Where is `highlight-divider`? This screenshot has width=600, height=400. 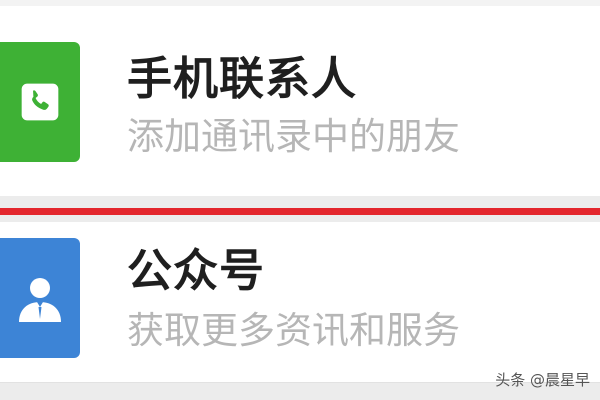 highlight-divider is located at coordinates (300, 211).